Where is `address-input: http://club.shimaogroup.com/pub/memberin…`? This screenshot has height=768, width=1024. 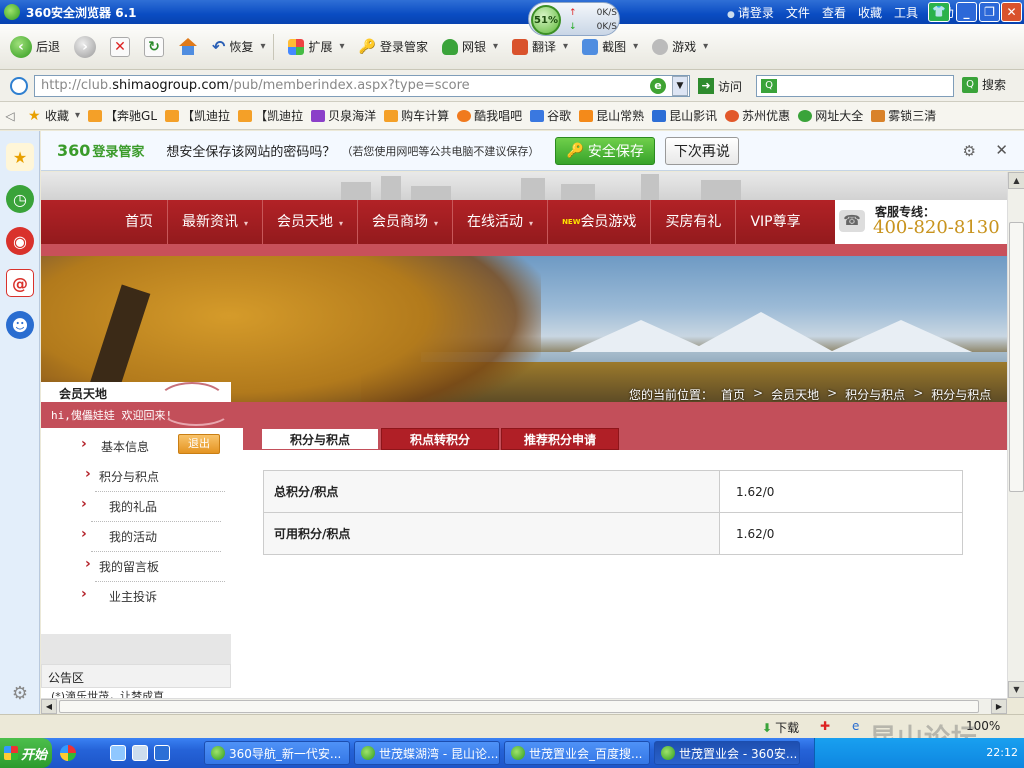 address-input: http://club.shimaogroup.com/pub/memberin… is located at coordinates (362, 86).